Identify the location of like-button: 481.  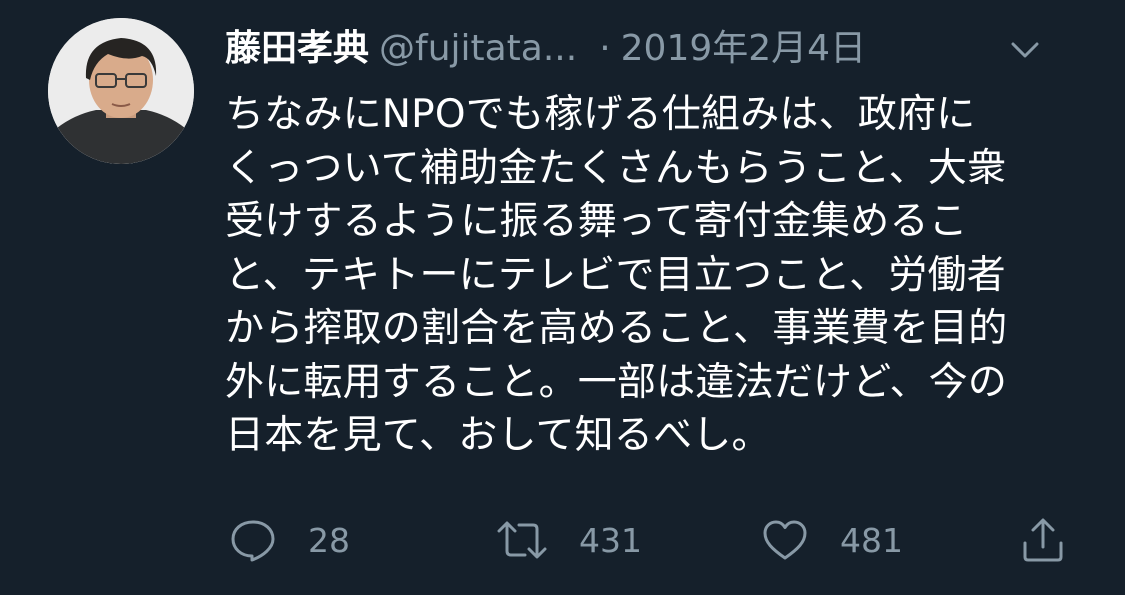
(831, 540).